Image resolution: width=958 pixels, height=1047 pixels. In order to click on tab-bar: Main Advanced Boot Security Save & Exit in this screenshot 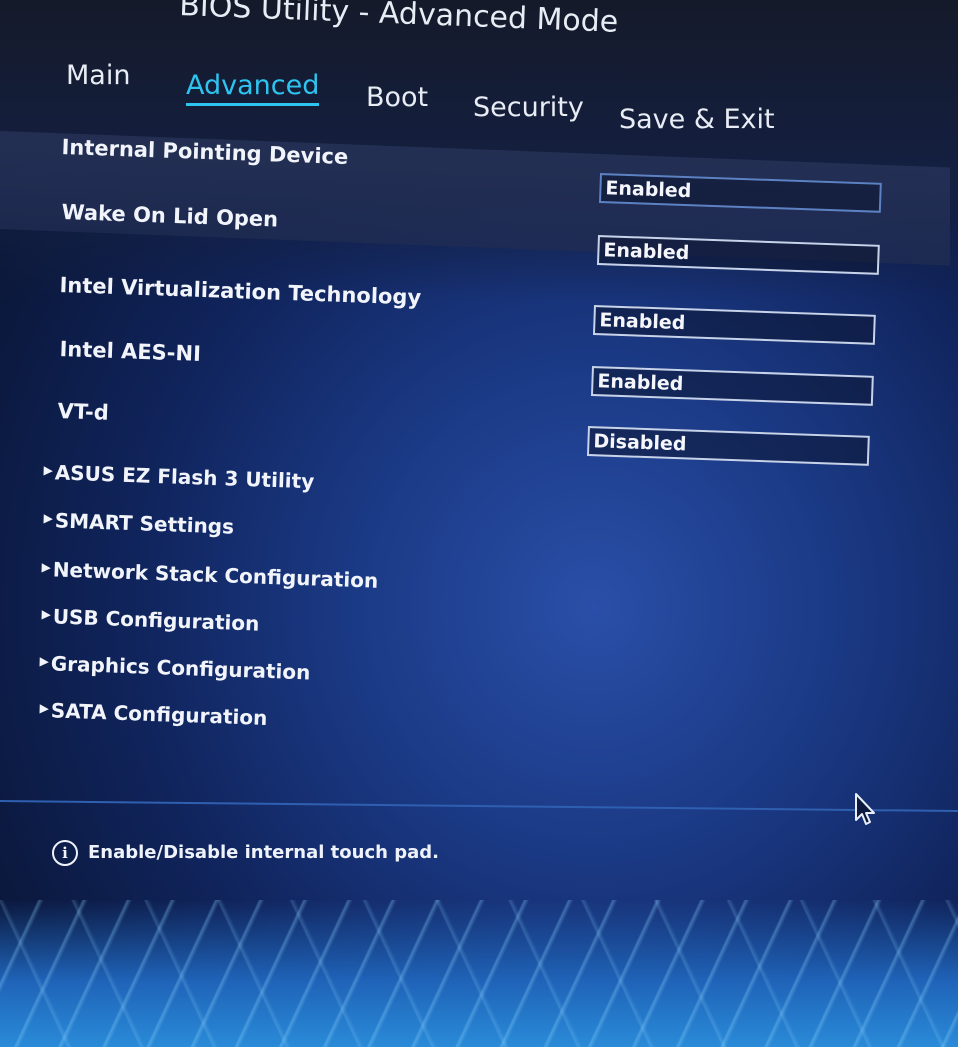, I will do `click(422, 97)`.